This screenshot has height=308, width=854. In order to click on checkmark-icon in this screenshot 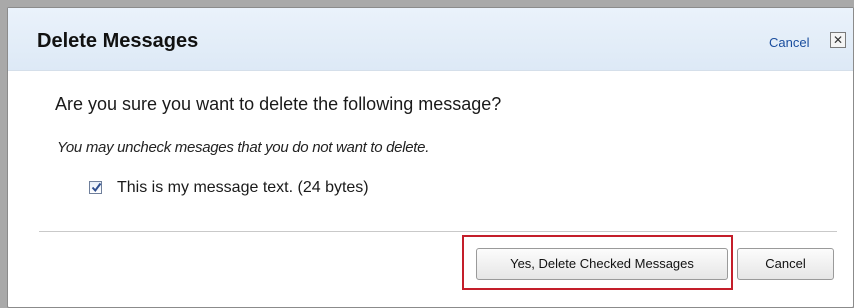, I will do `click(96, 187)`.